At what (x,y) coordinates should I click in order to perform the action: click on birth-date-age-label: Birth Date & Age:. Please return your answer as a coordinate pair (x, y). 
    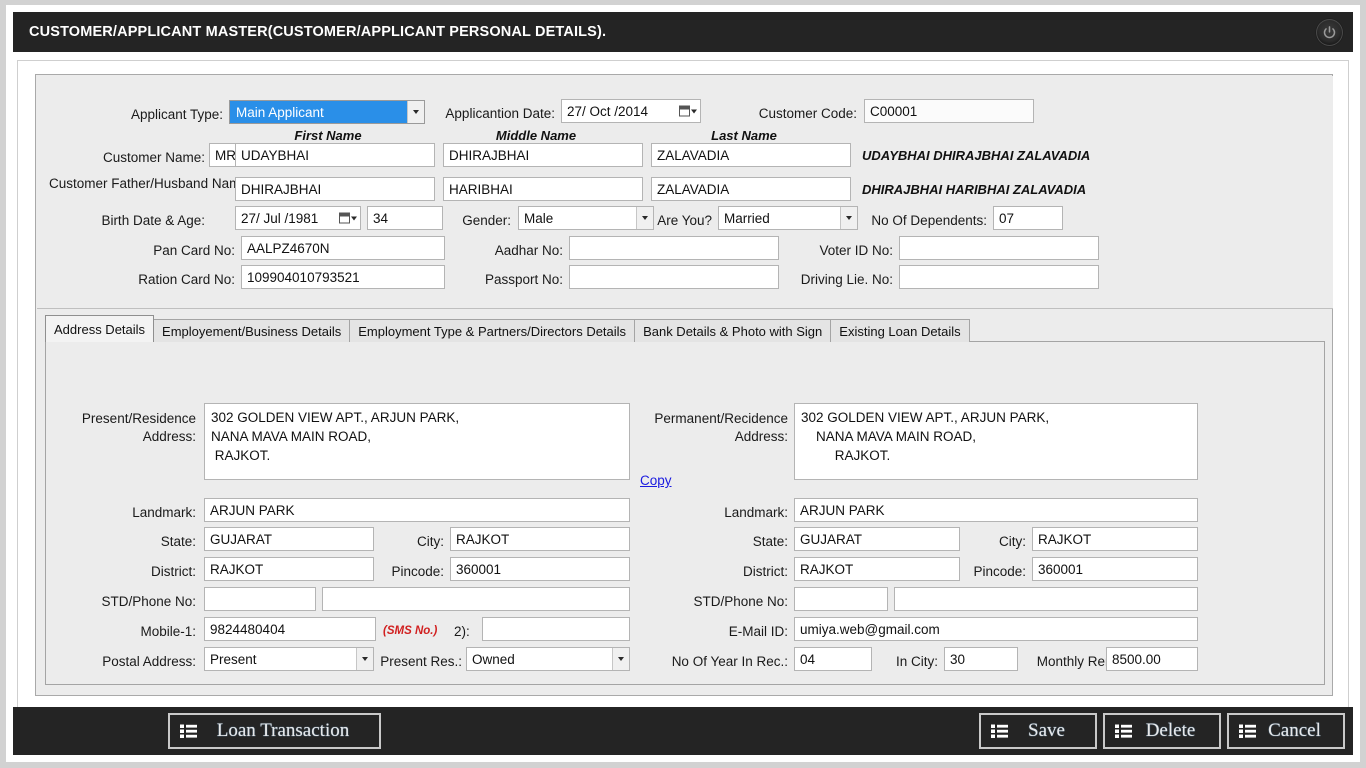
    Looking at the image, I should click on (153, 220).